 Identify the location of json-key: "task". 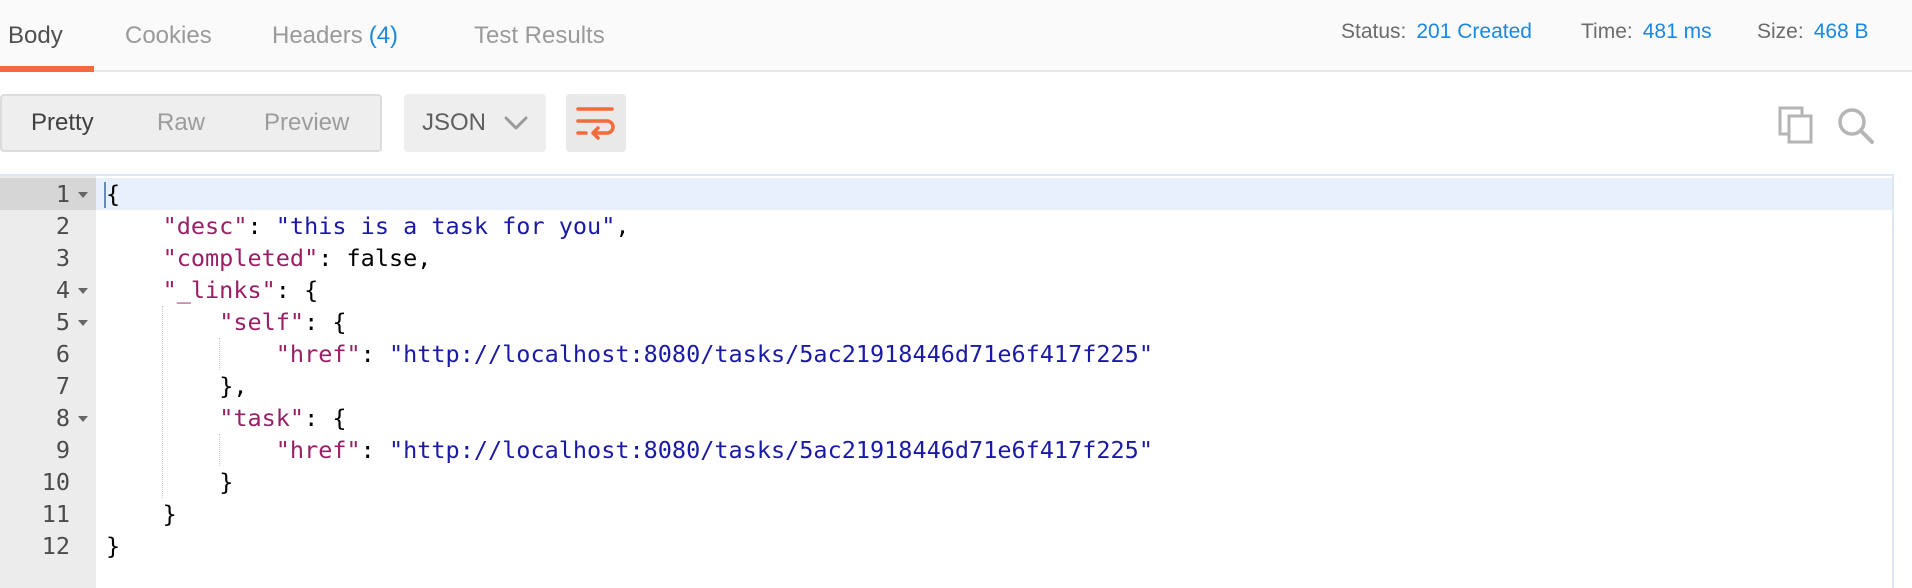
(262, 418).